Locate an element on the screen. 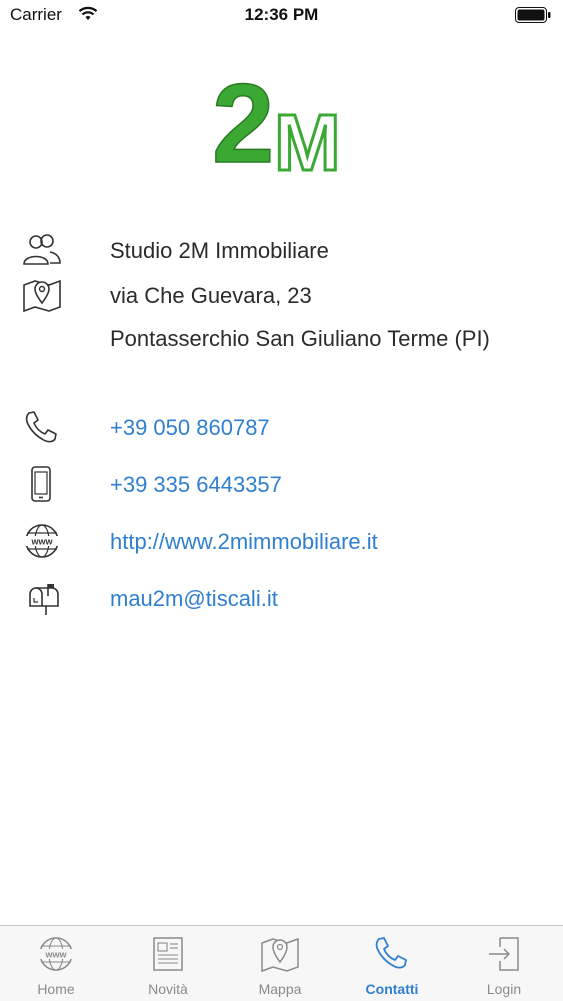  company-row: Studio 2M Immobiliare is located at coordinates (281, 250).